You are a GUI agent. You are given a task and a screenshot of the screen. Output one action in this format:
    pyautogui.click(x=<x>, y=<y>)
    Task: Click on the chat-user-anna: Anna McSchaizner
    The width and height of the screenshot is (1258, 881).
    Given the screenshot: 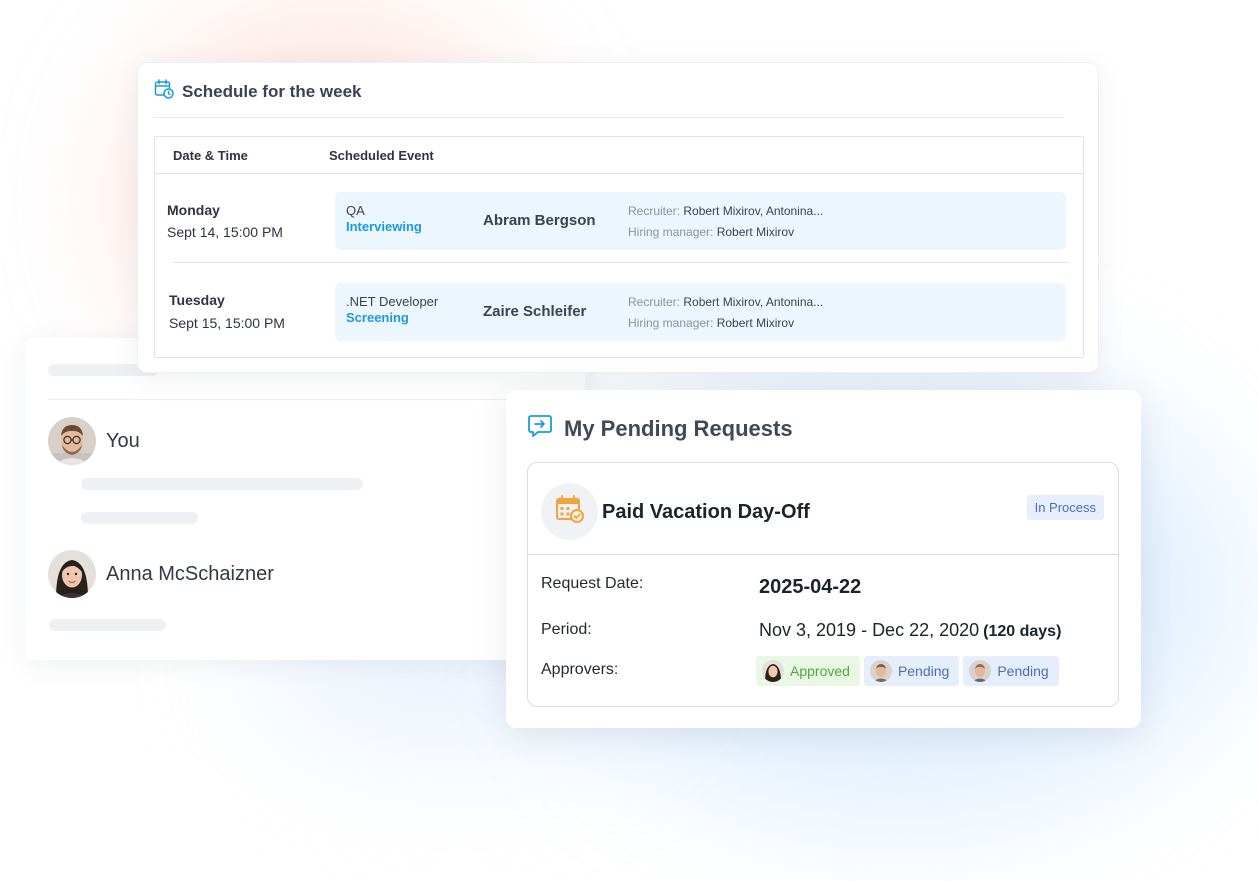 What is the action you would take?
    pyautogui.click(x=161, y=574)
    